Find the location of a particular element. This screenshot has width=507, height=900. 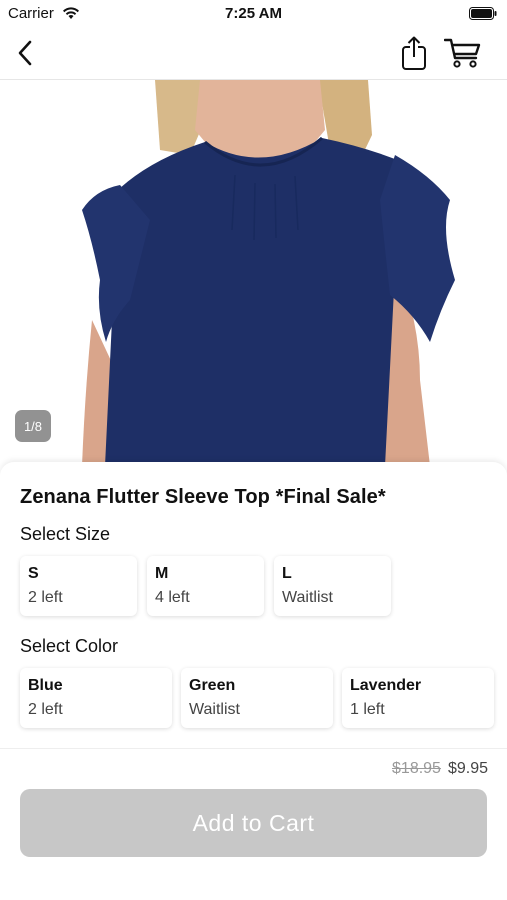

color-section-label: Select Color is located at coordinates (69, 646).